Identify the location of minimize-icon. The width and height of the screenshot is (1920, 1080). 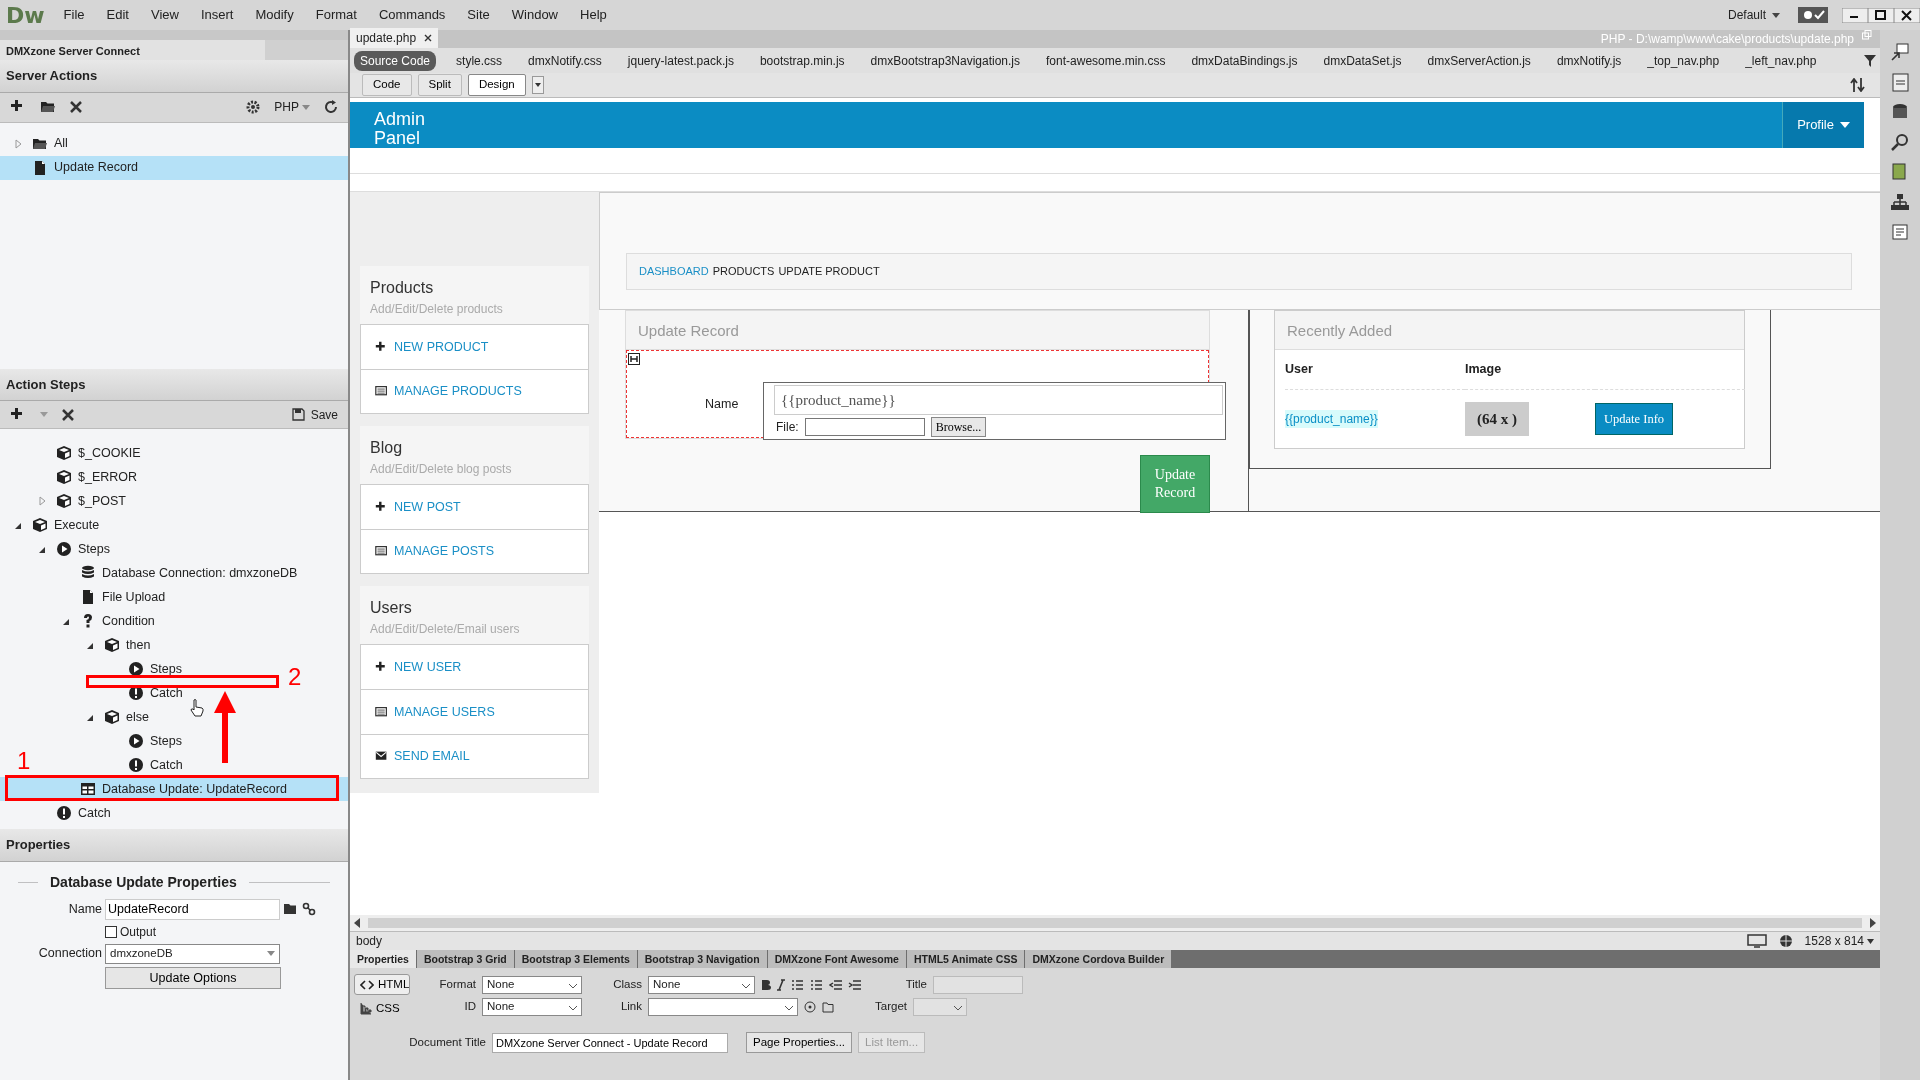
(1855, 15).